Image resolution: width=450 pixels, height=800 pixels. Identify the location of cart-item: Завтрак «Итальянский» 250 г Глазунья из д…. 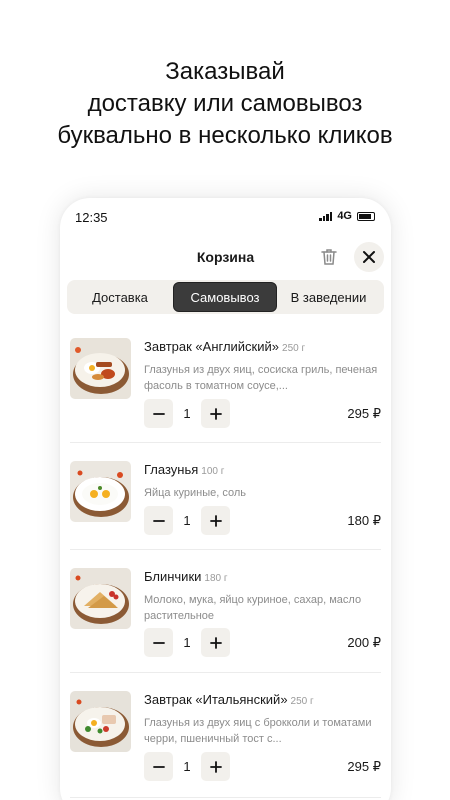
(225, 735).